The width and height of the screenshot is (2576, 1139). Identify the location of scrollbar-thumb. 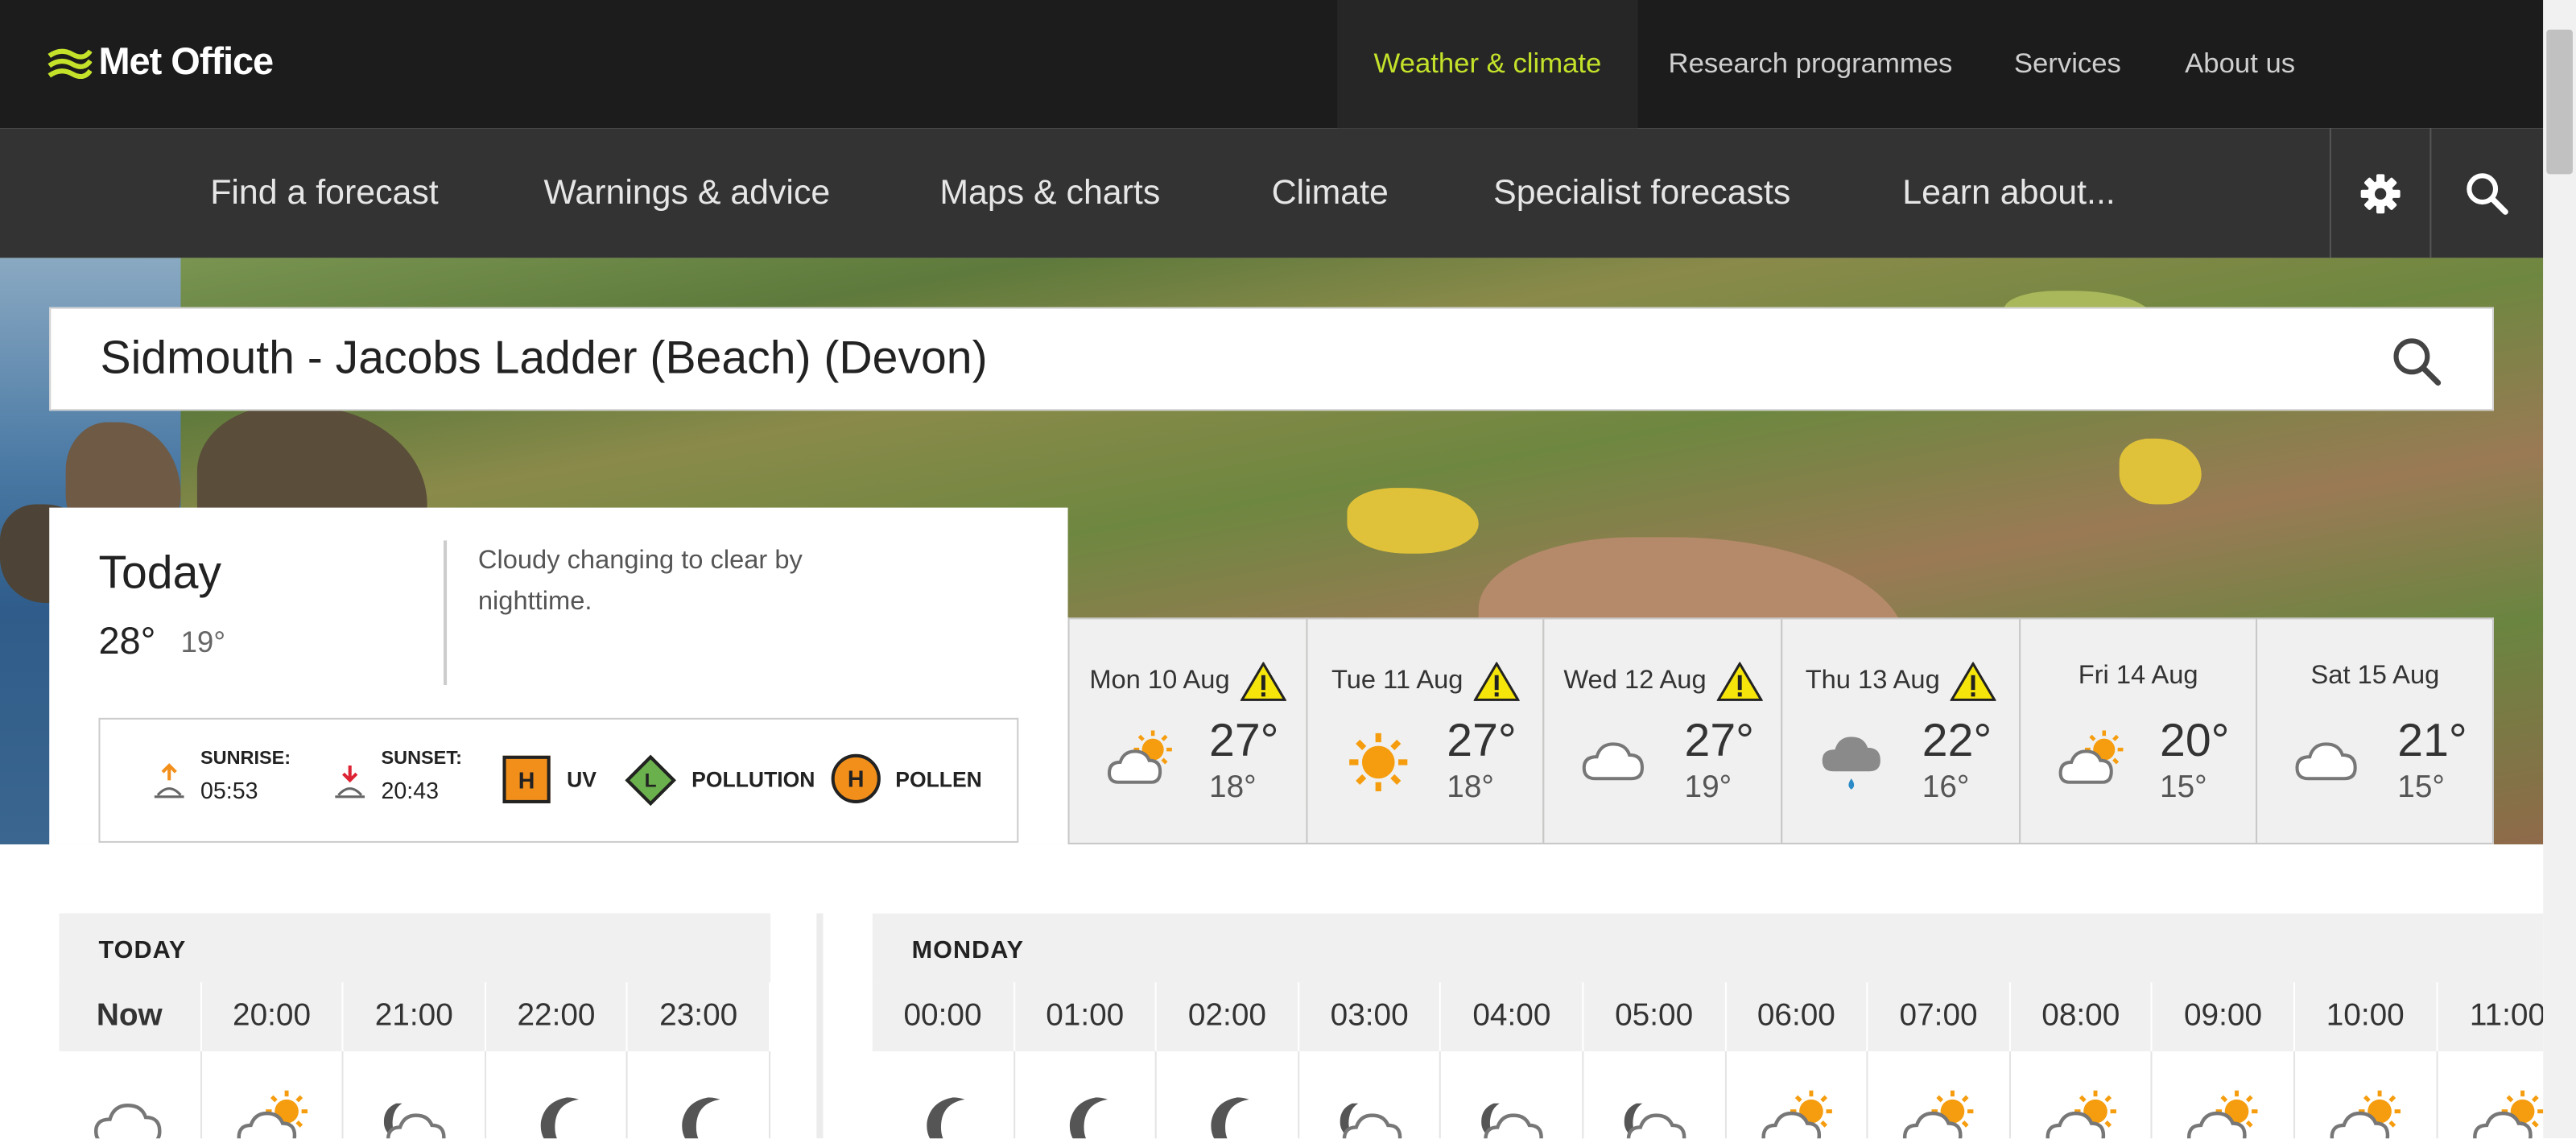
(2559, 102).